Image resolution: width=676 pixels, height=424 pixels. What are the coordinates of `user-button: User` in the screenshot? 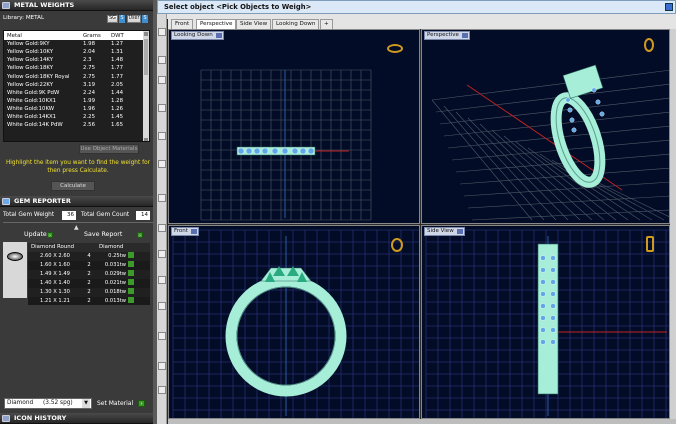 It's located at (134, 19).